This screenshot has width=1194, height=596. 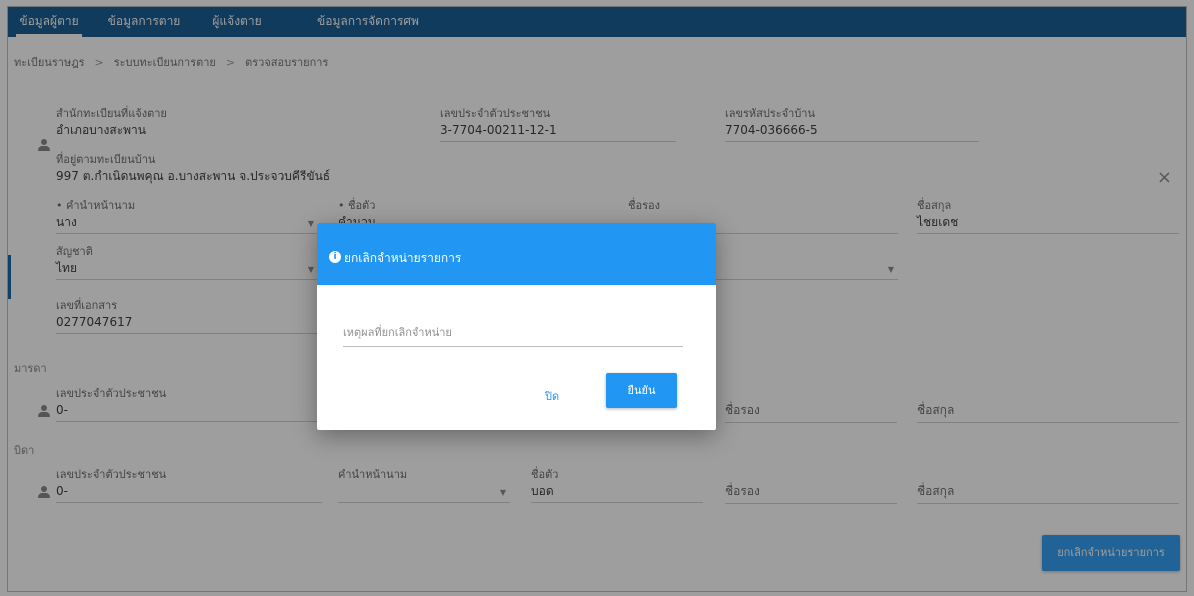 I want to click on cancel-reason-input, so click(x=513, y=333).